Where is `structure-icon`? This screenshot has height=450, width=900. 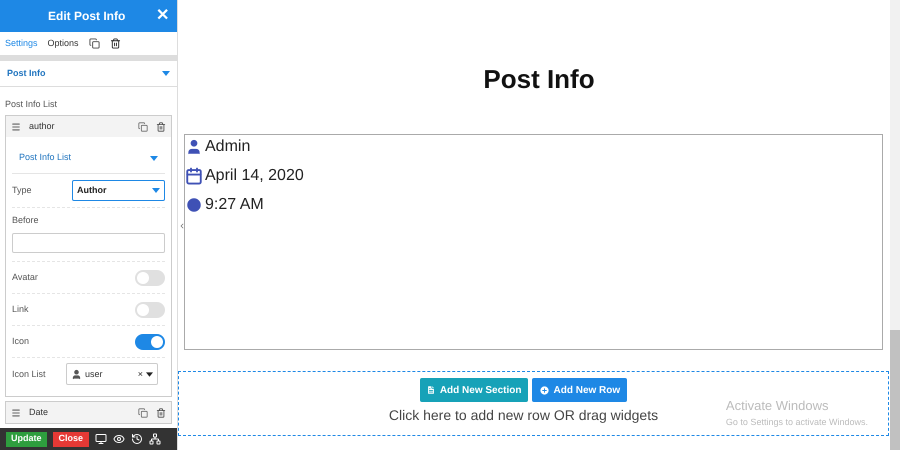
structure-icon is located at coordinates (155, 439).